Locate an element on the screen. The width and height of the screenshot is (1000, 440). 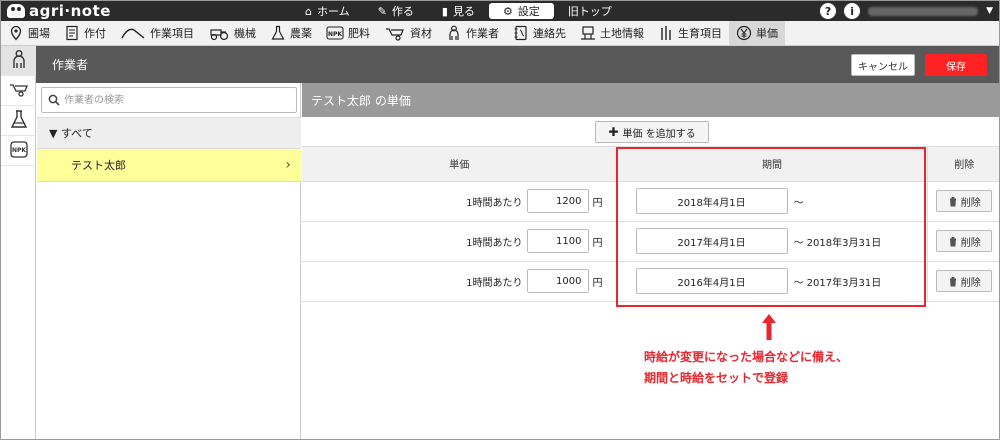
fertilizer-npk-icon: NPK is located at coordinates (19, 150).